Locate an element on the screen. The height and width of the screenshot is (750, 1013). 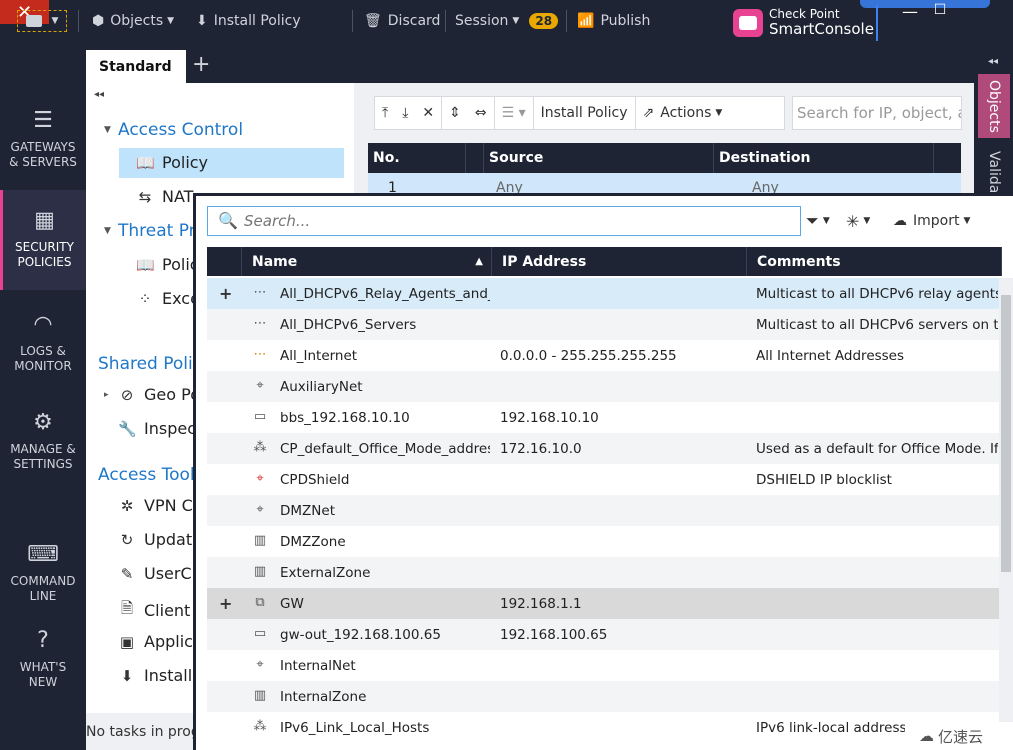
object-search-field: 🔍 is located at coordinates (504, 221).